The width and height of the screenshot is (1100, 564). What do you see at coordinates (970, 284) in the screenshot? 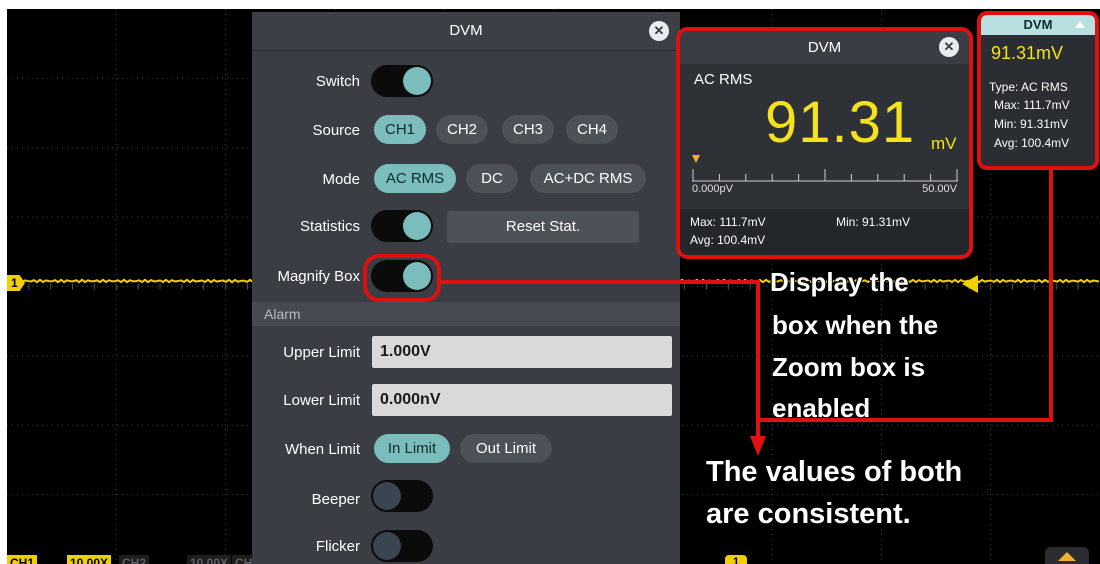
I see `trigger-level-marker` at bounding box center [970, 284].